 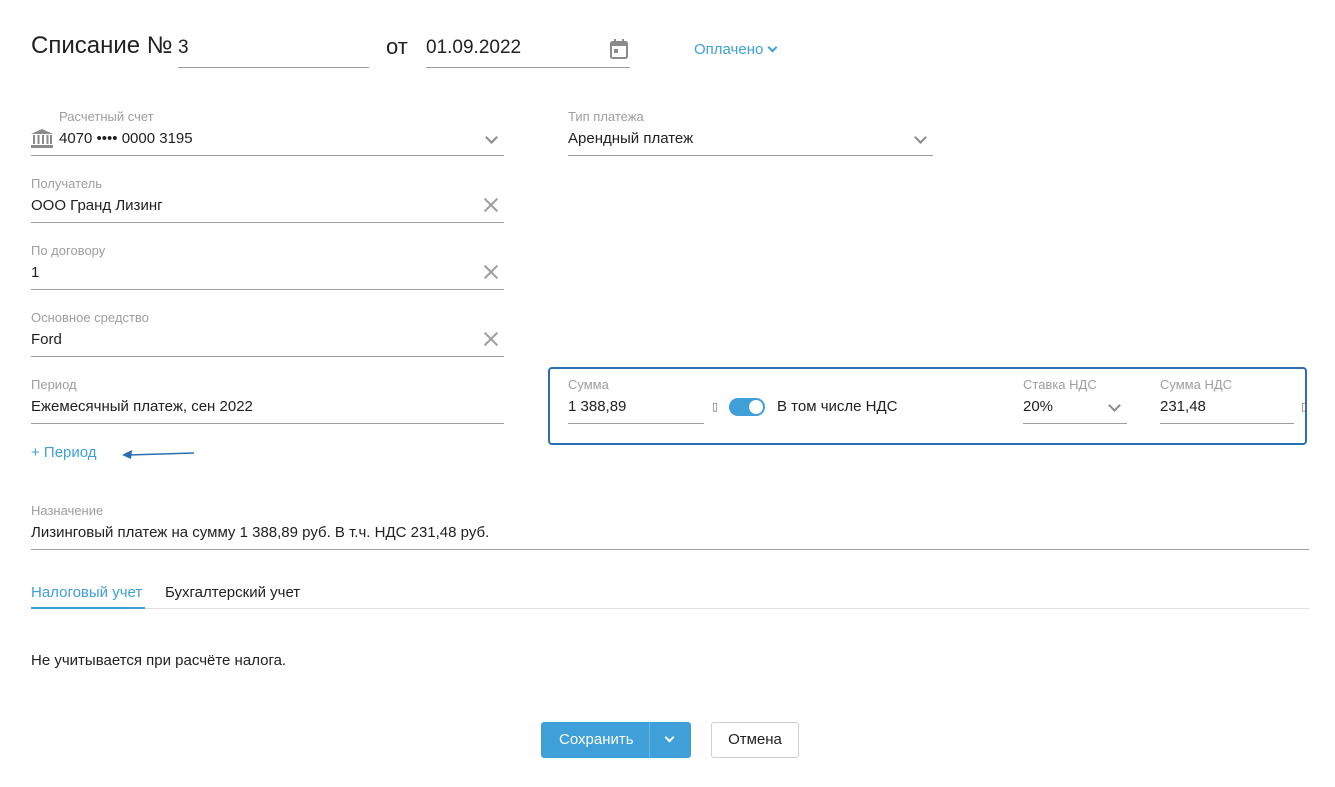 What do you see at coordinates (474, 47) in the screenshot?
I see `date-value: 01.09.2022` at bounding box center [474, 47].